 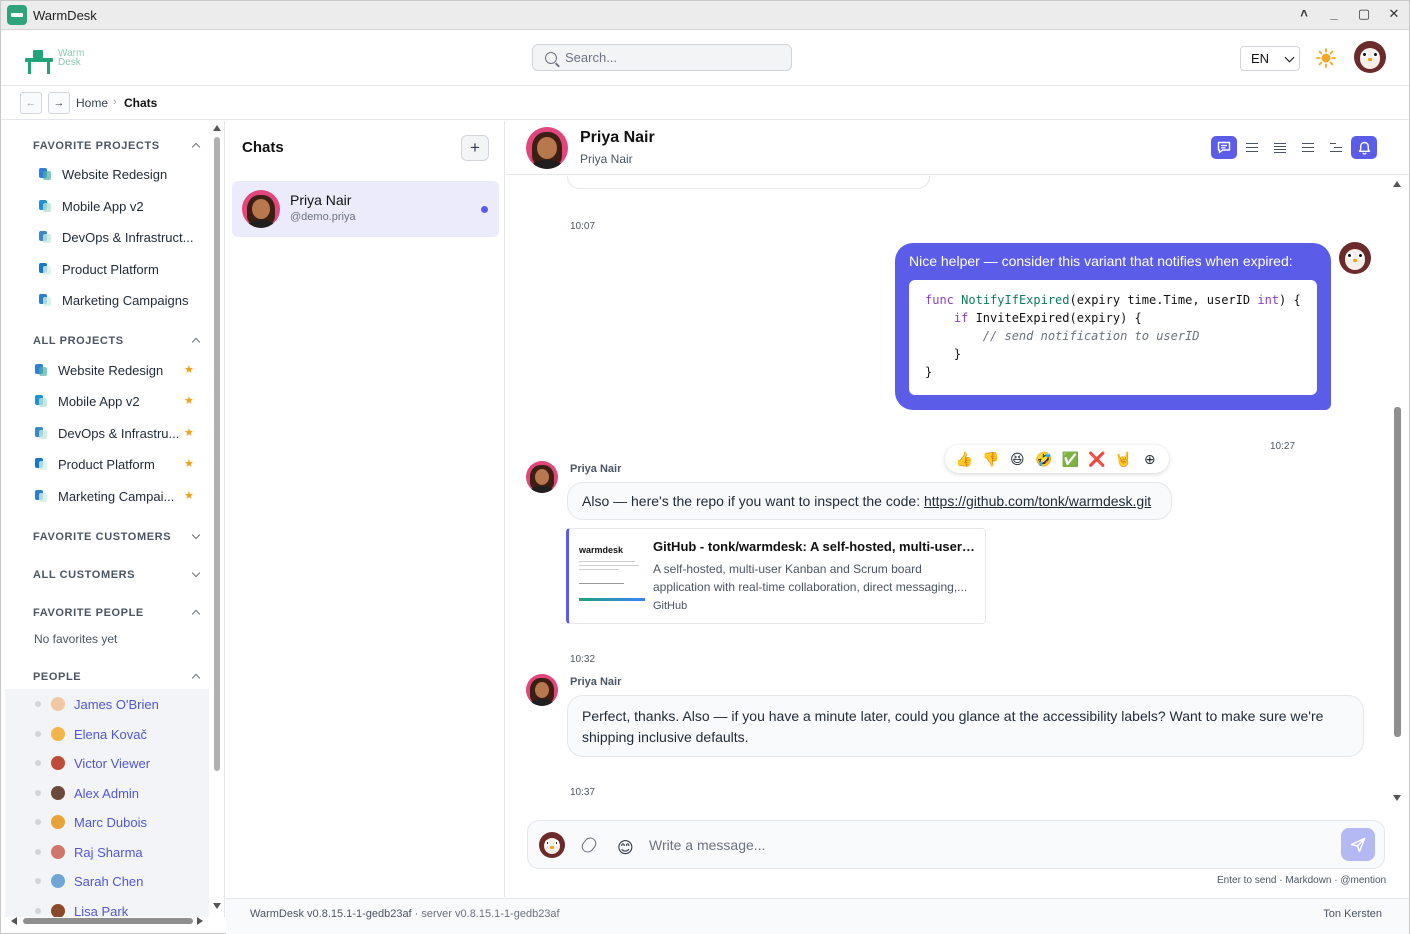 What do you see at coordinates (1150, 459) in the screenshot?
I see `add-reaction-icon: ⊕` at bounding box center [1150, 459].